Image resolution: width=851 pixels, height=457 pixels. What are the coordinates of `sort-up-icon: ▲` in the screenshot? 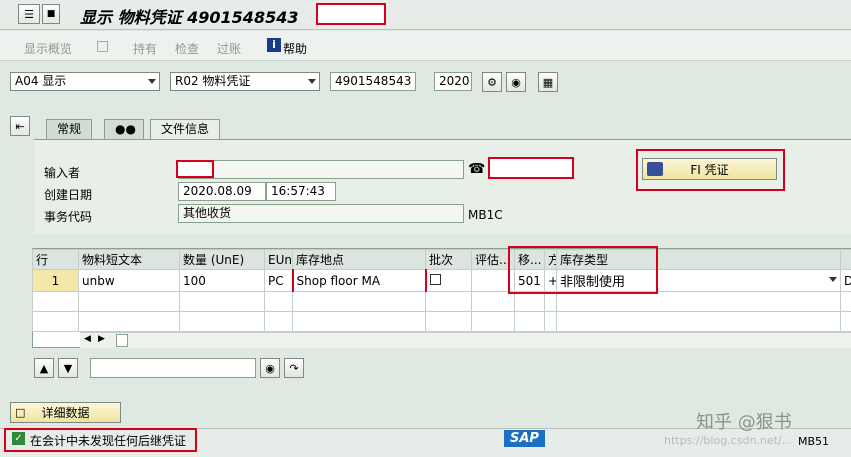 It's located at (44, 368).